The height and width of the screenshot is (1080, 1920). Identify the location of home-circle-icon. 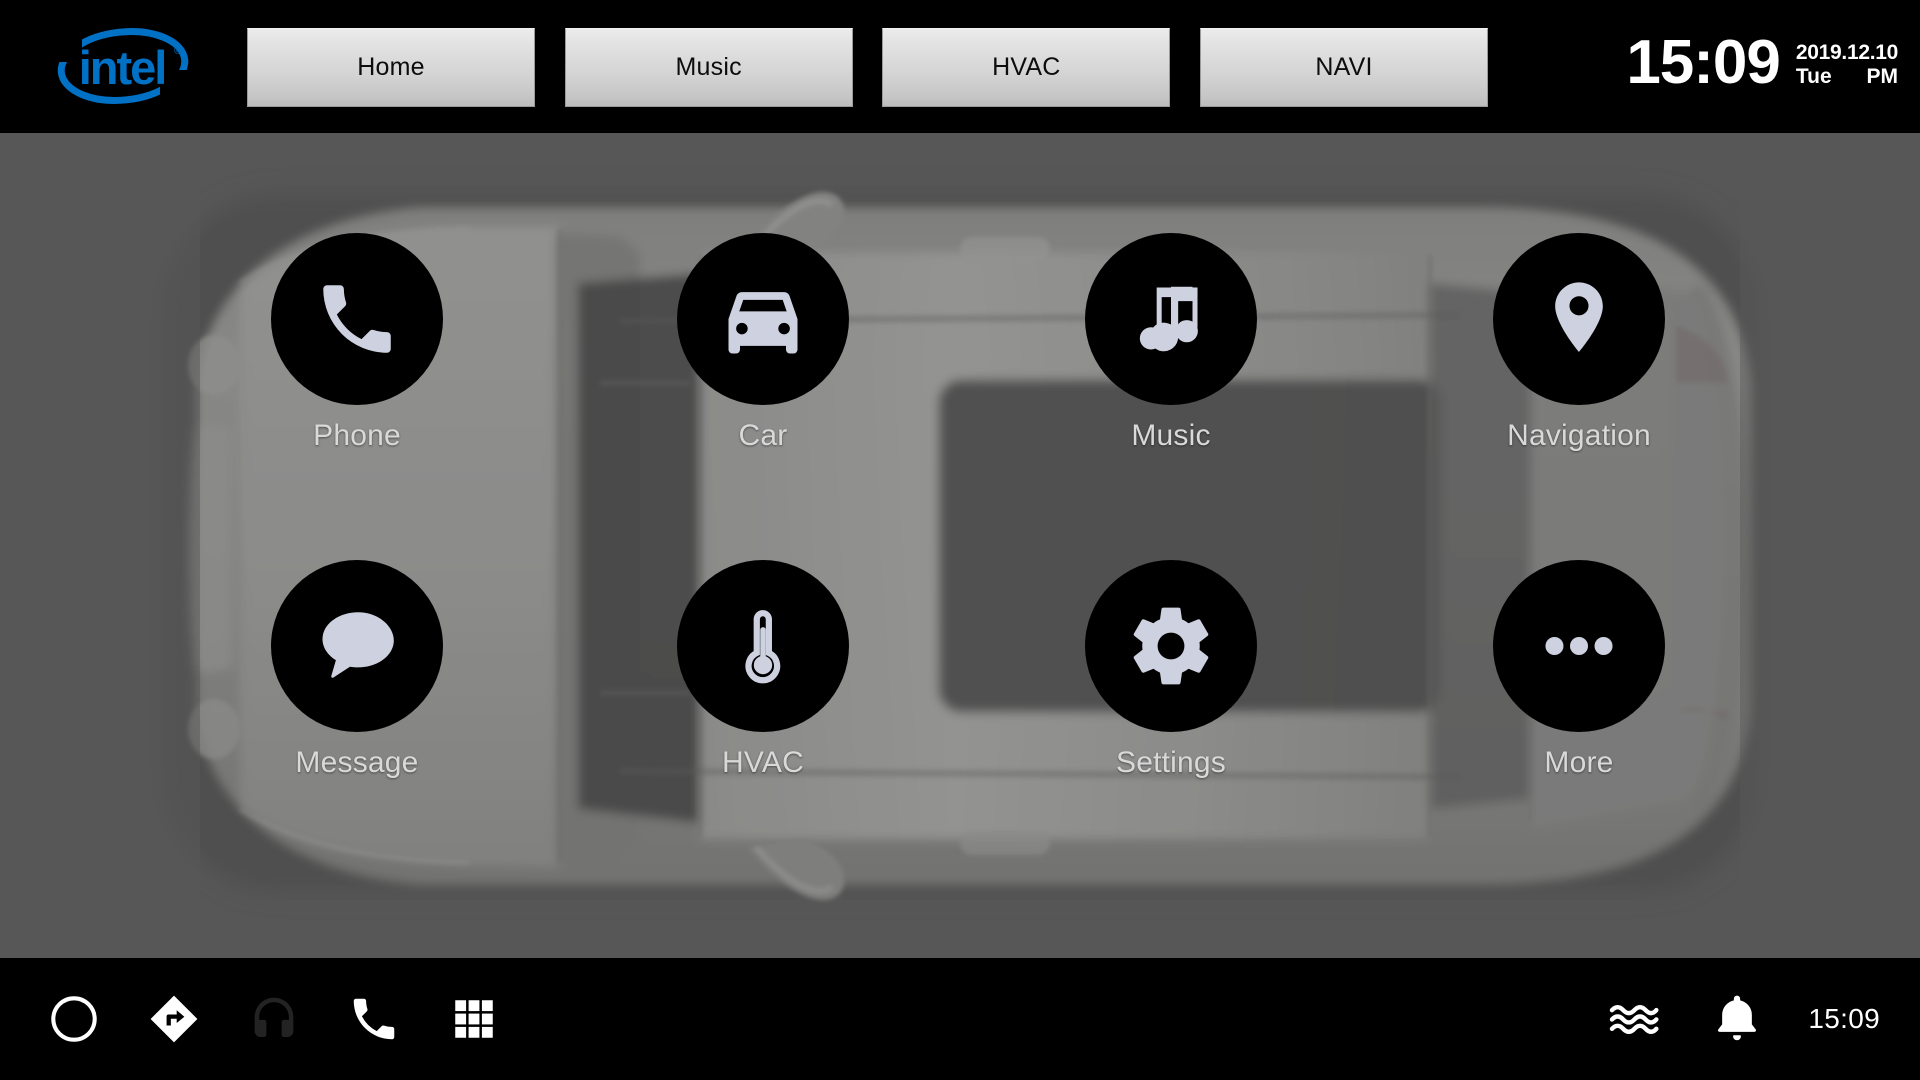
(74, 1019).